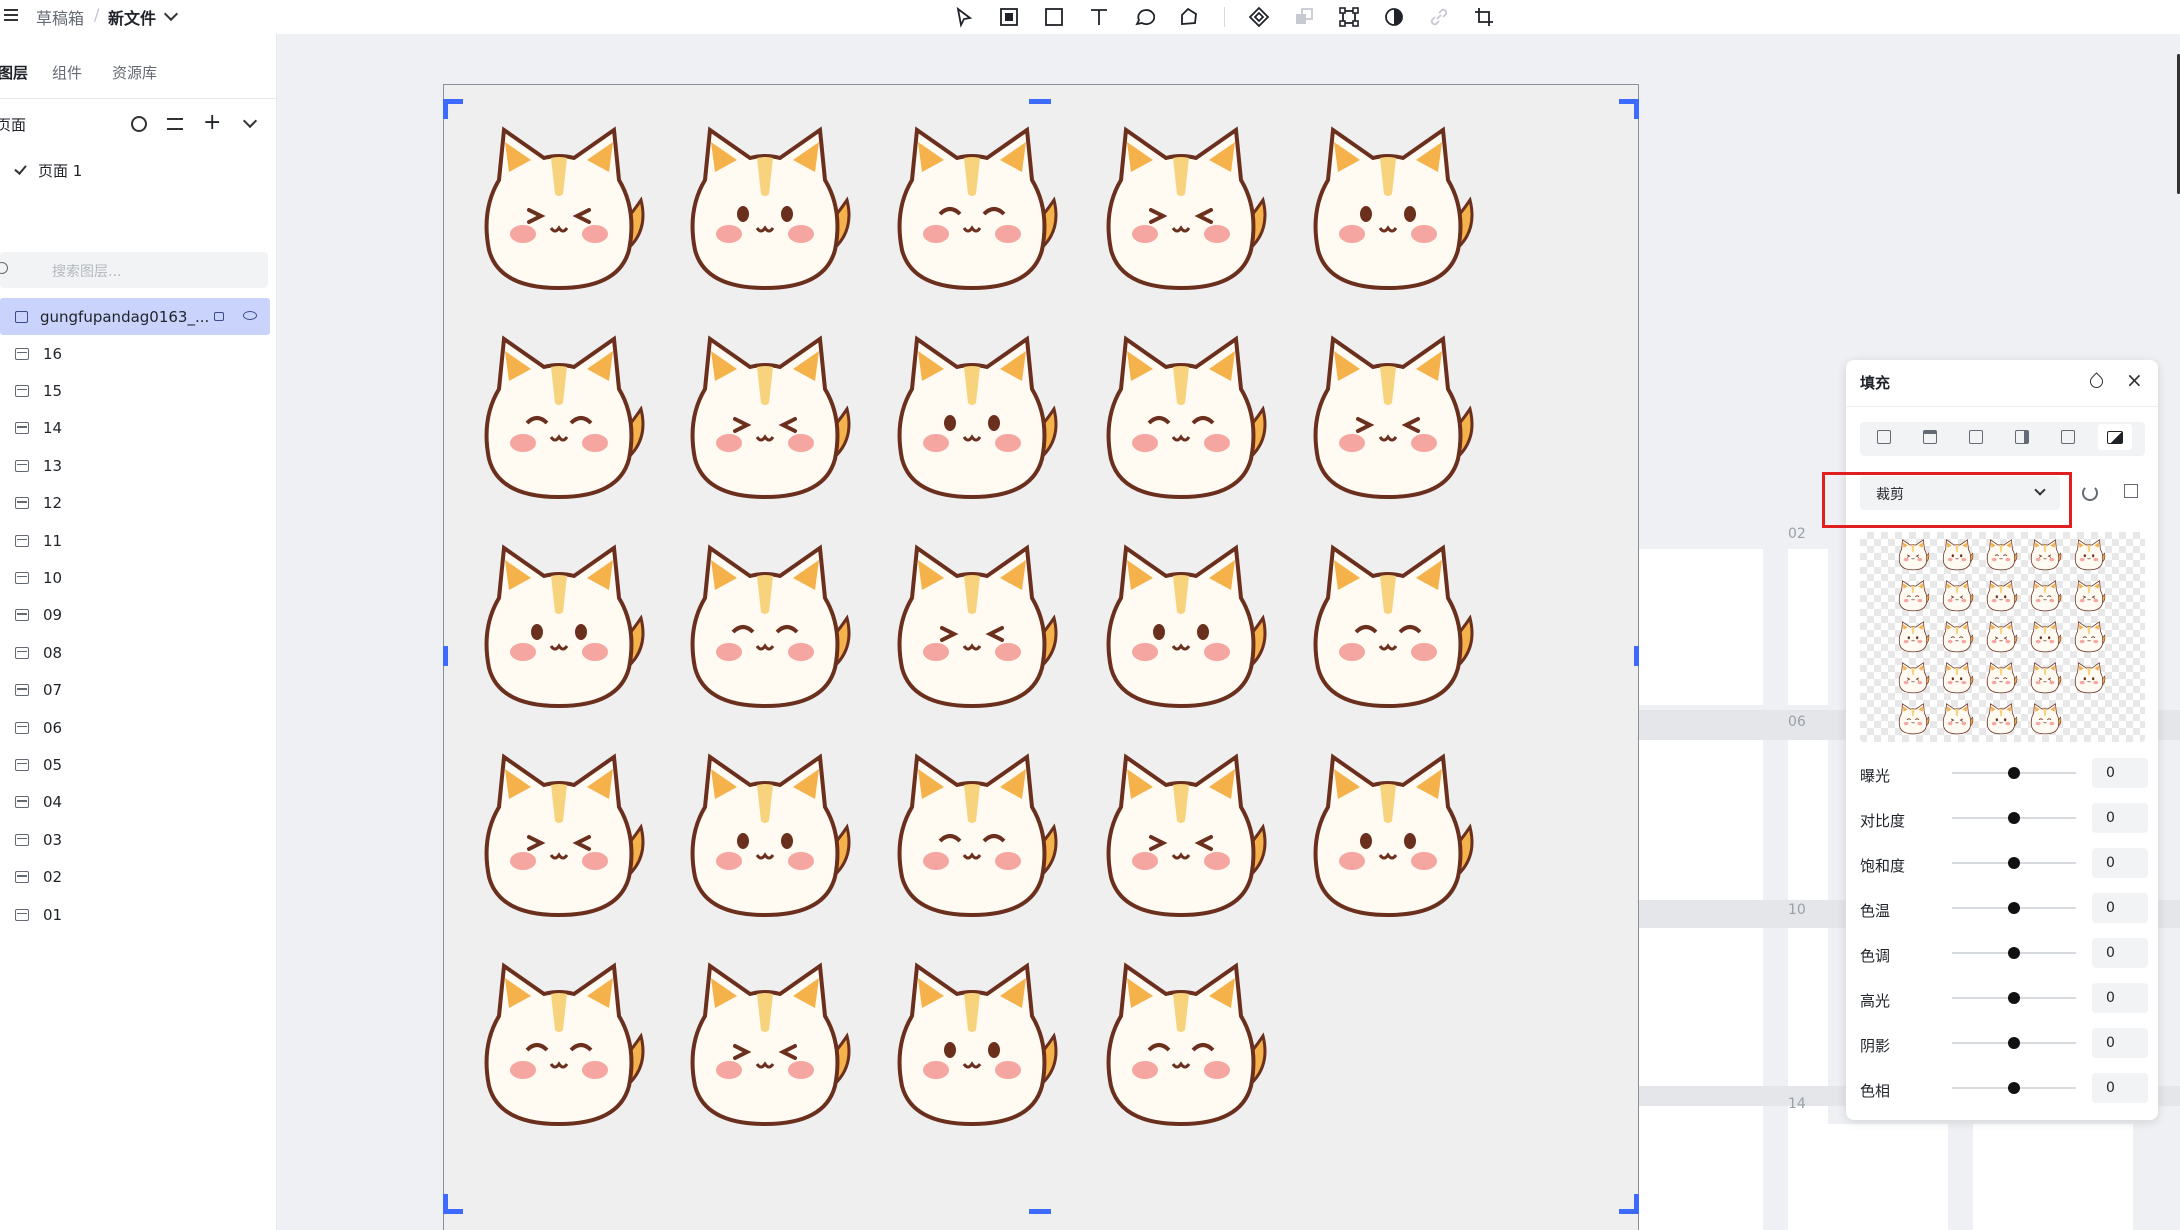 This screenshot has height=1230, width=2180. I want to click on expand-icon, so click(2131, 491).